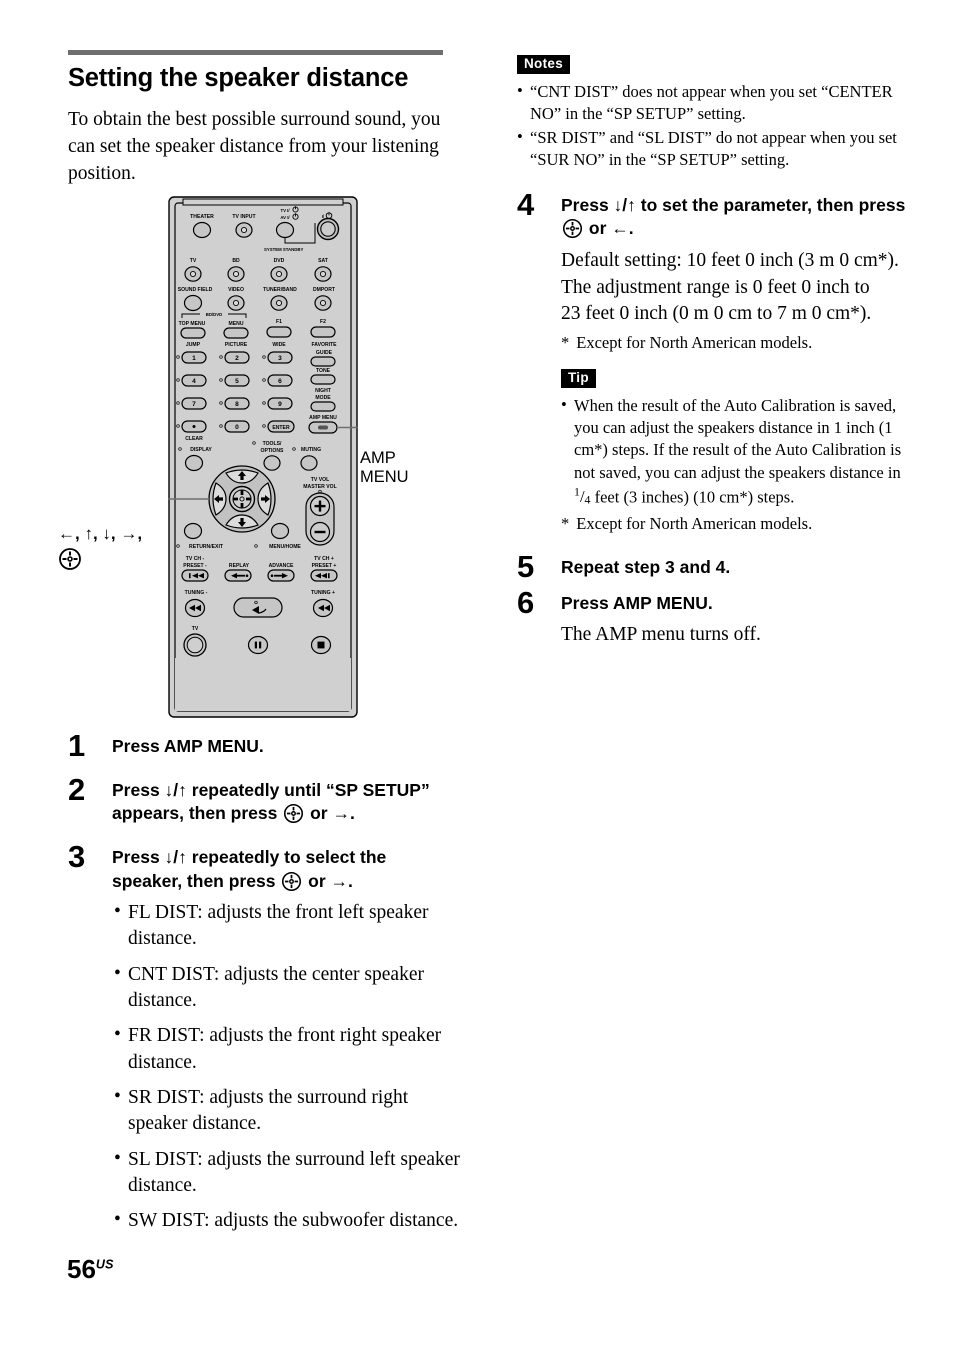 The width and height of the screenshot is (954, 1352). What do you see at coordinates (273, 451) in the screenshot?
I see `svg-text: OPTIONS` at bounding box center [273, 451].